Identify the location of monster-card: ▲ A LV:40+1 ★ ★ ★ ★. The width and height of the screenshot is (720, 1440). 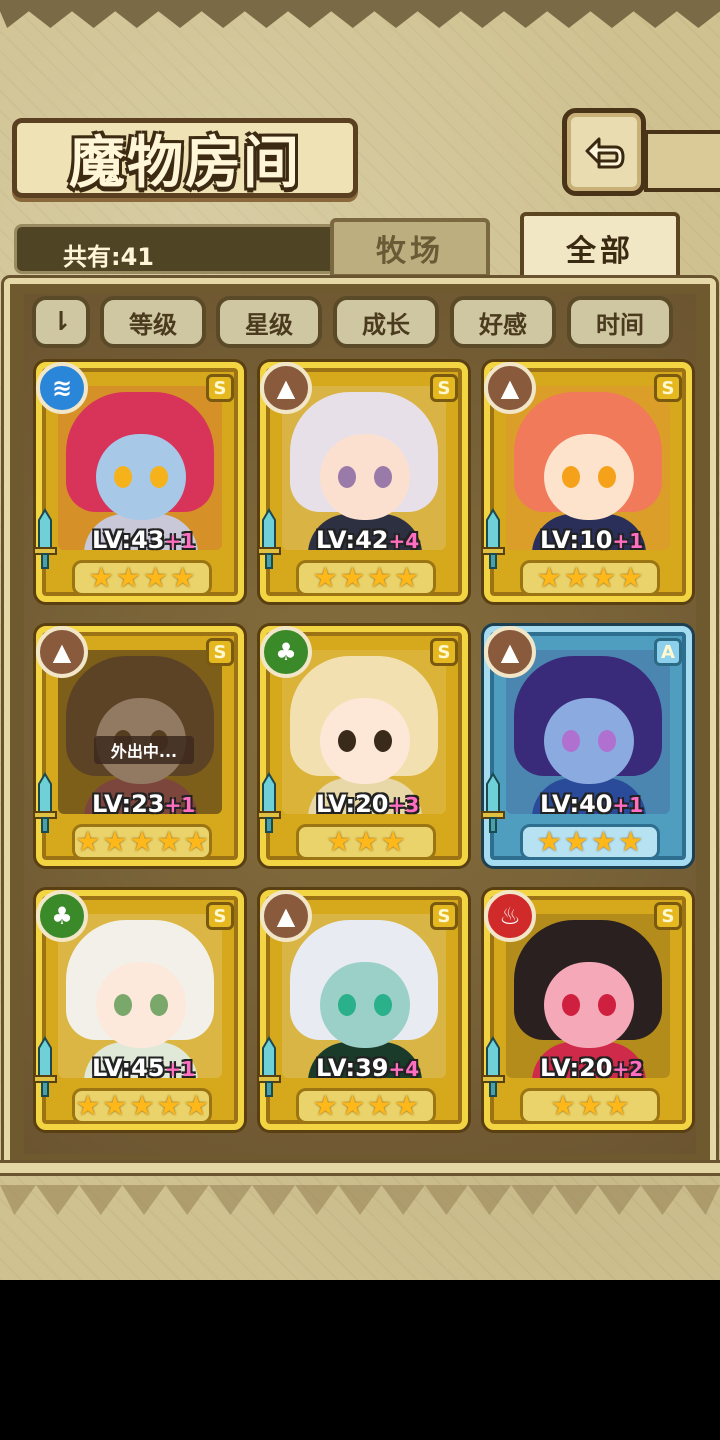
(586, 746).